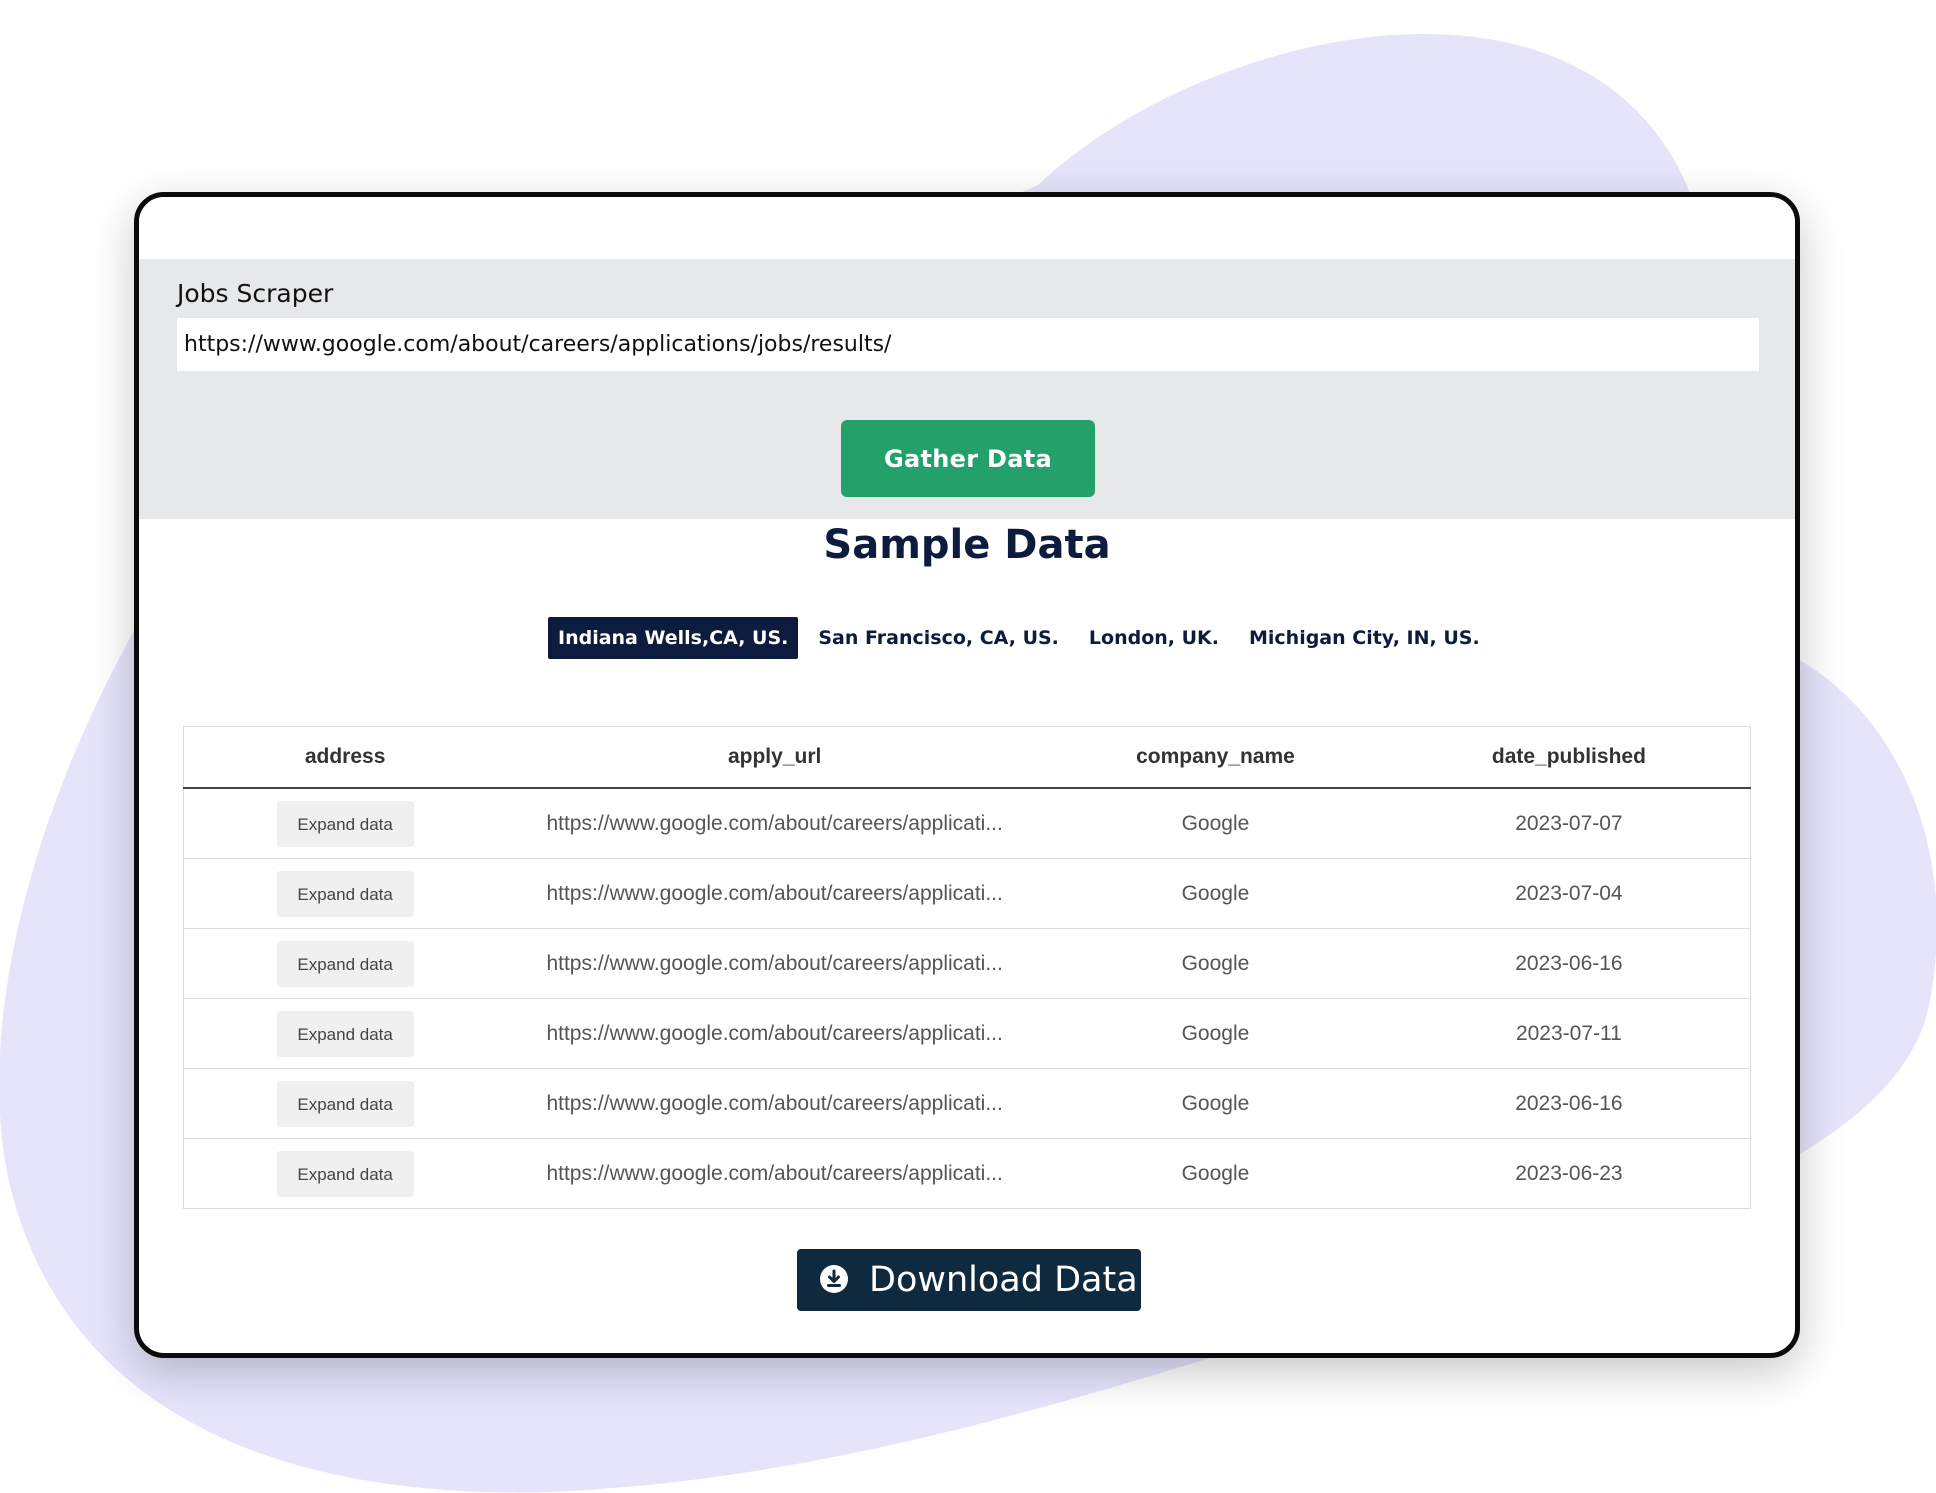 The width and height of the screenshot is (1936, 1493). Describe the element at coordinates (775, 757) in the screenshot. I see `column-header-apply-url: apply_url` at that location.